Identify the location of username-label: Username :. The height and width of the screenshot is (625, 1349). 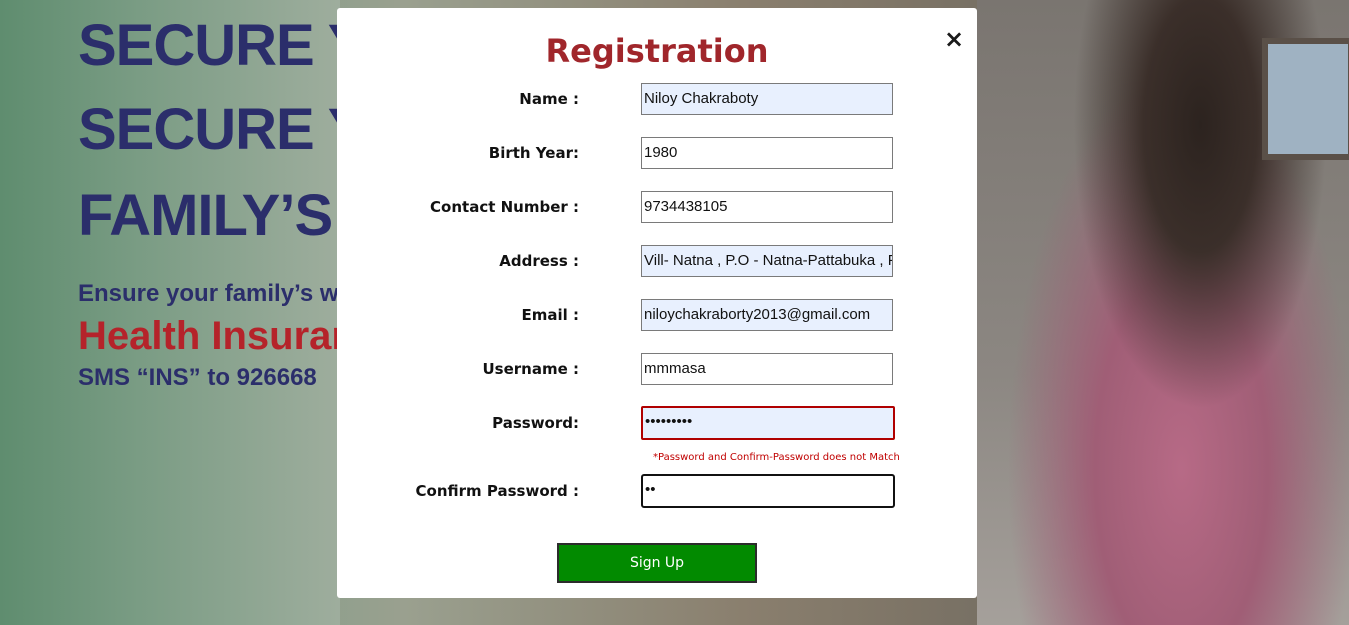
(530, 369).